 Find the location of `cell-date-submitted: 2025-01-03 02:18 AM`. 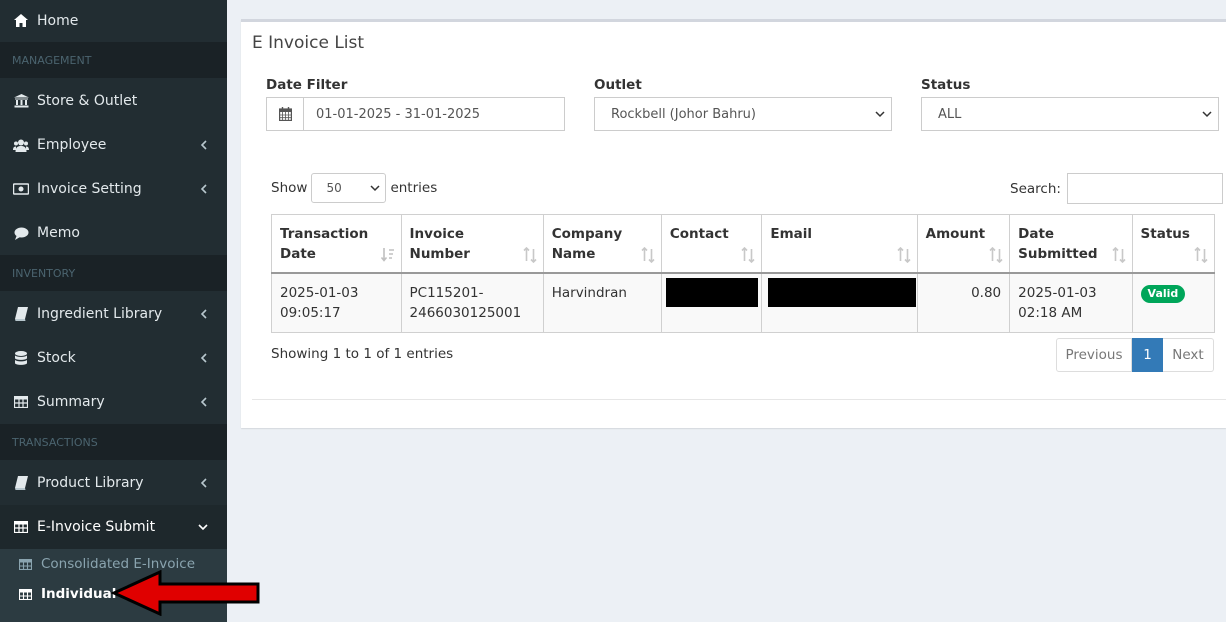

cell-date-submitted: 2025-01-03 02:18 AM is located at coordinates (1071, 302).